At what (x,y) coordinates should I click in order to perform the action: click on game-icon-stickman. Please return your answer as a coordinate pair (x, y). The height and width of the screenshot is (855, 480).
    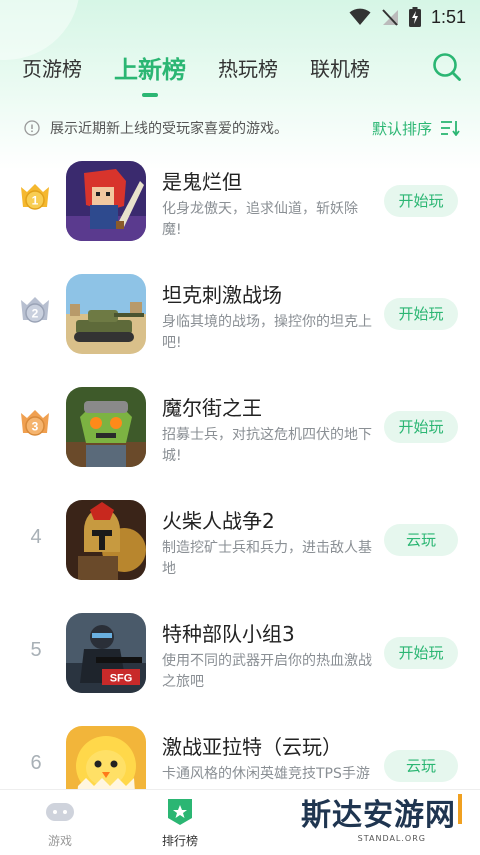
    Looking at the image, I should click on (106, 540).